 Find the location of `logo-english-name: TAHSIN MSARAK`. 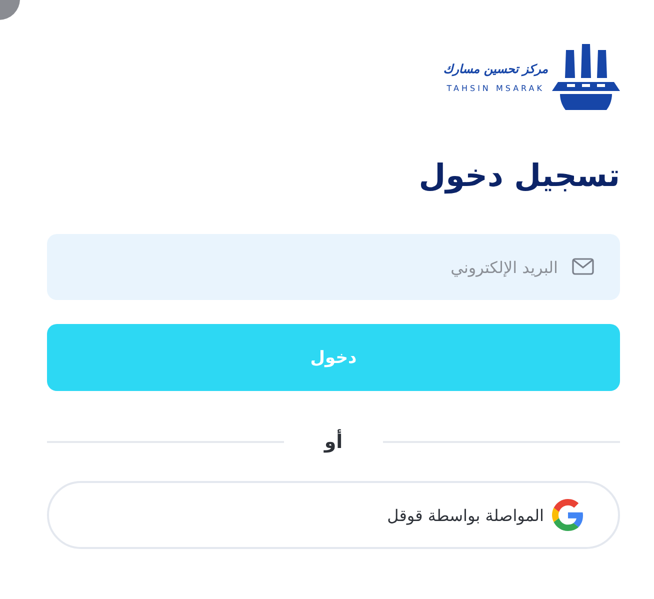

logo-english-name: TAHSIN MSARAK is located at coordinates (495, 88).